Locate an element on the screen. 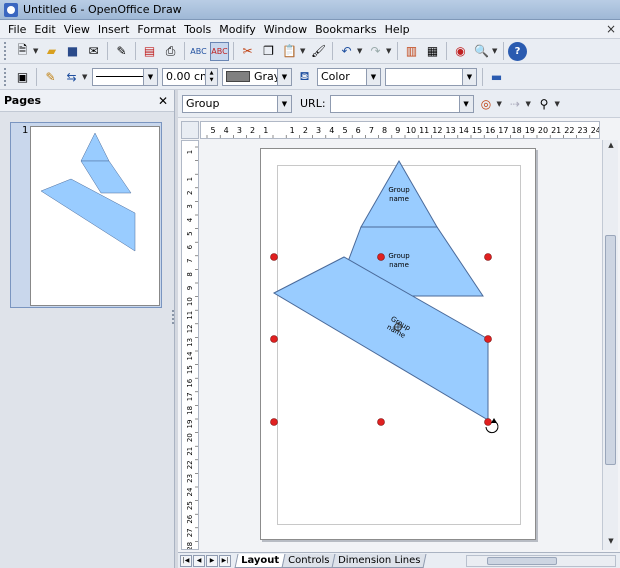 The image size is (620, 568). ruler-tick-label: 11 is located at coordinates (424, 130).